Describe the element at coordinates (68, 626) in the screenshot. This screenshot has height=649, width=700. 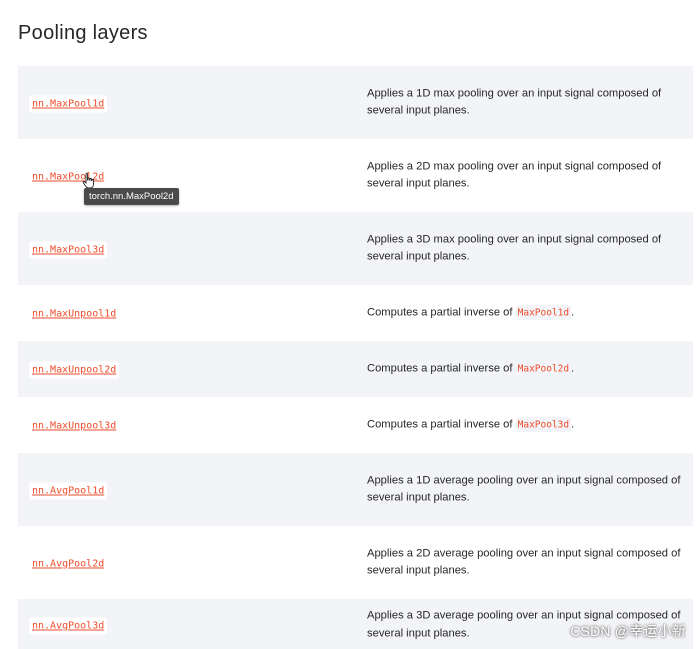
I see `api-link-avgpool3d: nn.AvgPool3d` at that location.